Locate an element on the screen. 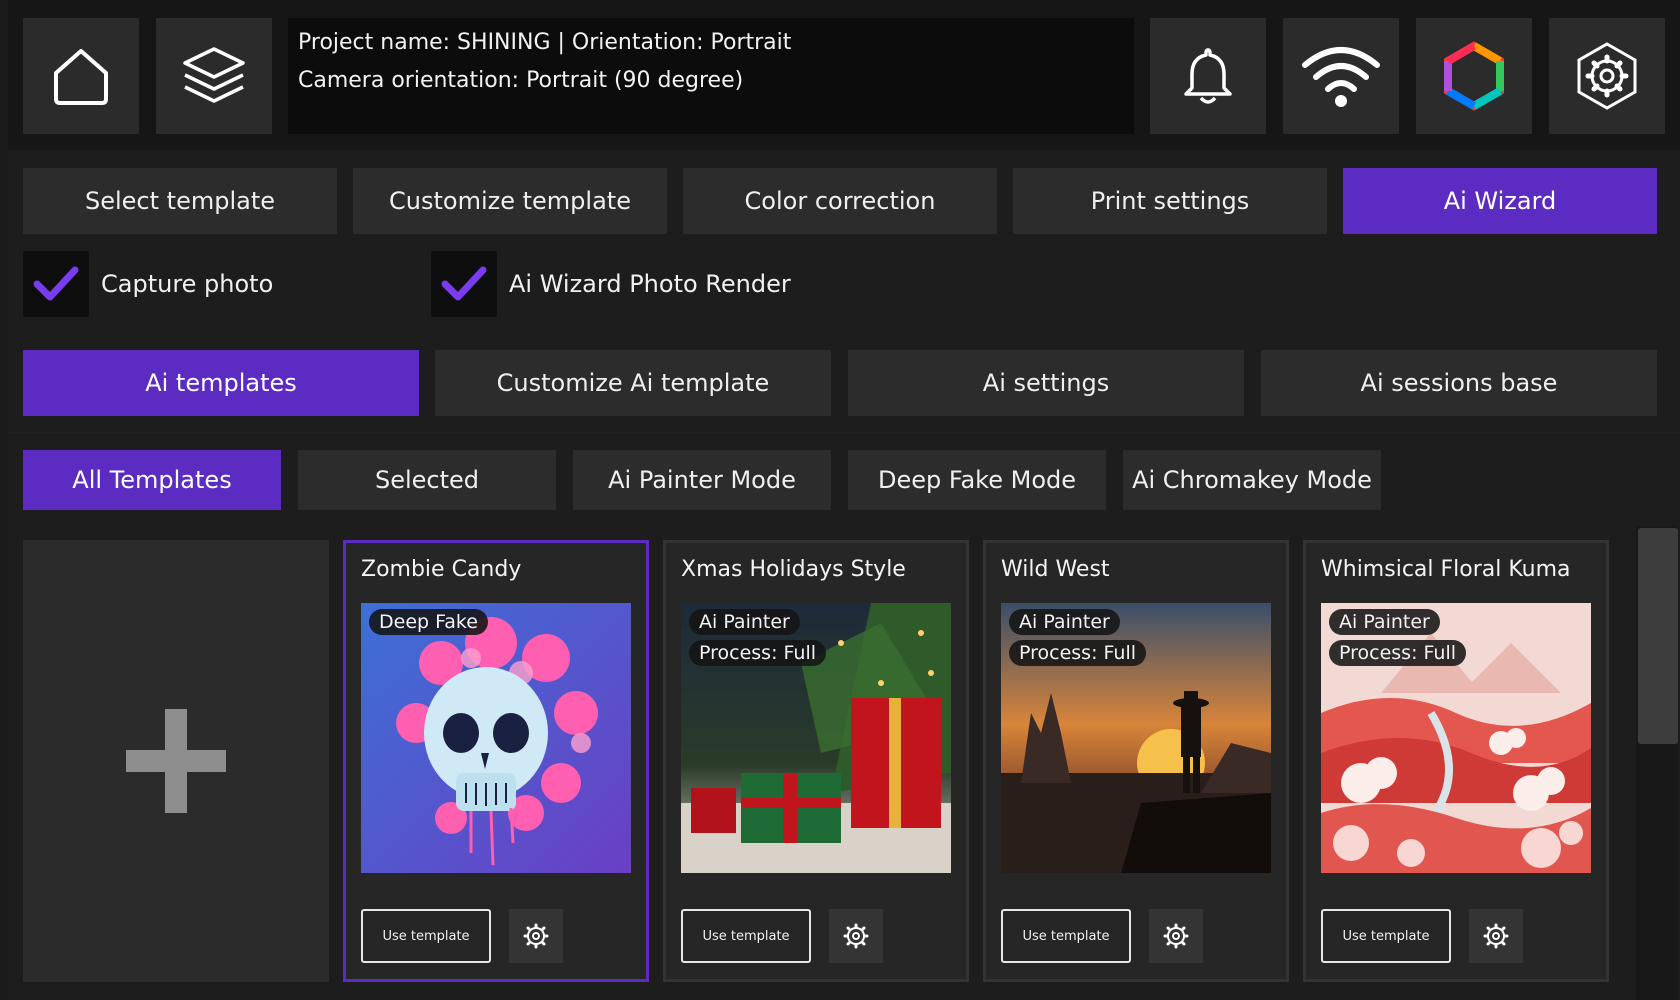 The image size is (1680, 1000). capture-photo-option: Capture photo is located at coordinates (148, 284).